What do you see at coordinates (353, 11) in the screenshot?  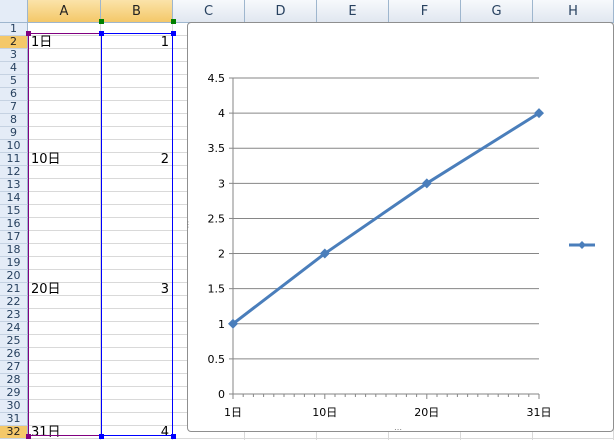 I see `column-header-e: E` at bounding box center [353, 11].